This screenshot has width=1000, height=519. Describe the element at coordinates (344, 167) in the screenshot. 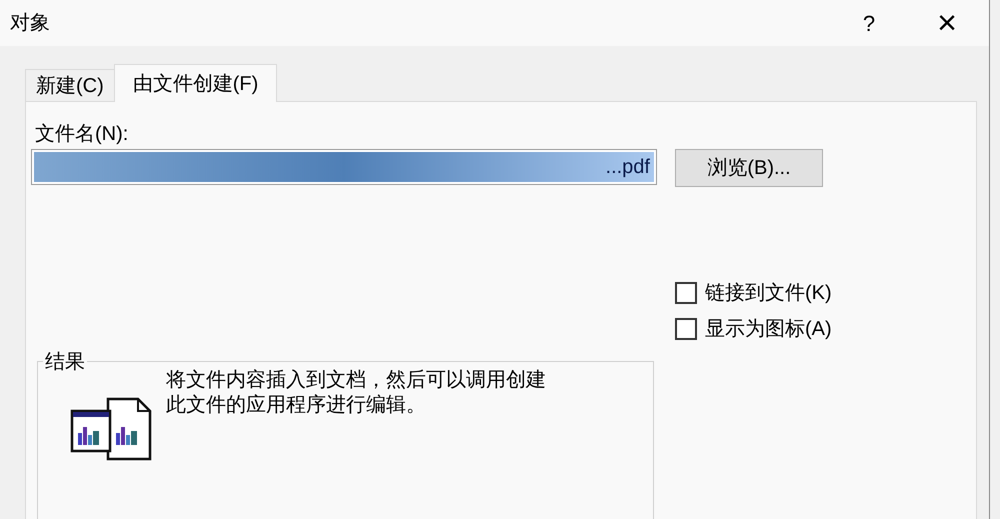

I see `file-name-field: ...pdf` at that location.